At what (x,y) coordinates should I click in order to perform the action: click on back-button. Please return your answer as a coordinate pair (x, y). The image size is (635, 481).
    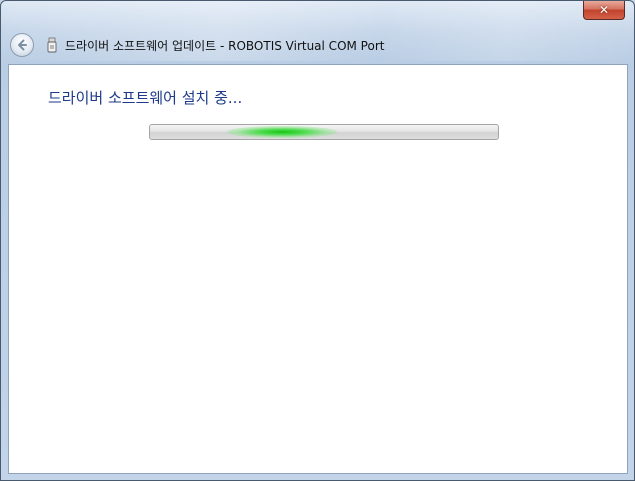
    Looking at the image, I should click on (22, 45).